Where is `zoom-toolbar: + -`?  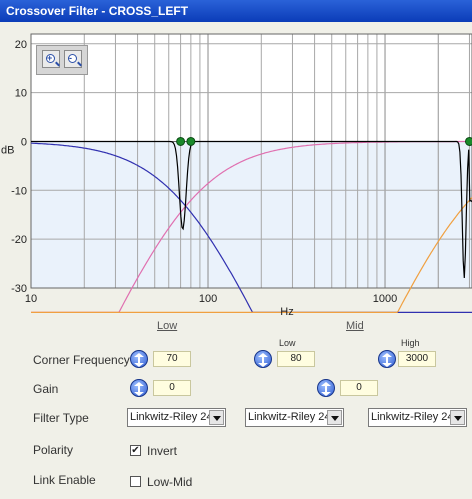 zoom-toolbar: + - is located at coordinates (62, 60).